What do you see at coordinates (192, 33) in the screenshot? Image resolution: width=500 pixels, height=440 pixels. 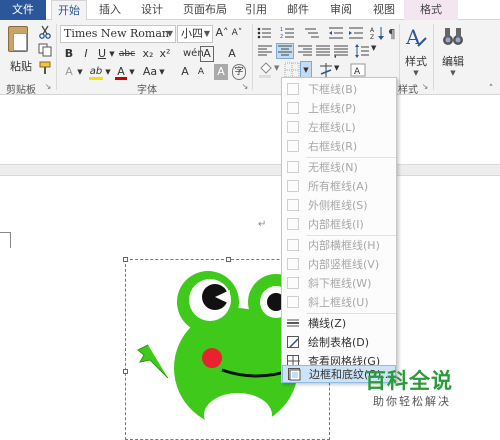 I see `font-size-value: 小四` at bounding box center [192, 33].